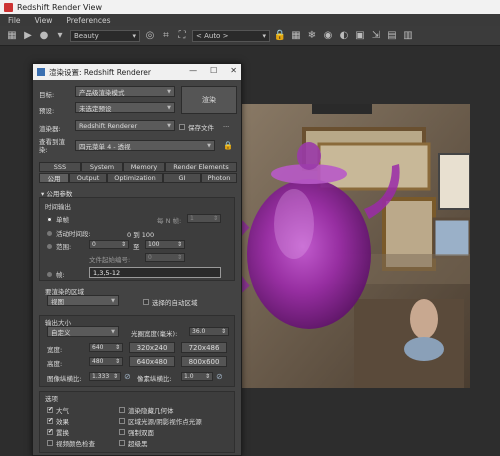 The height and width of the screenshot is (456, 500). I want to click on renderer-value: Redshift Renderer, so click(108, 125).